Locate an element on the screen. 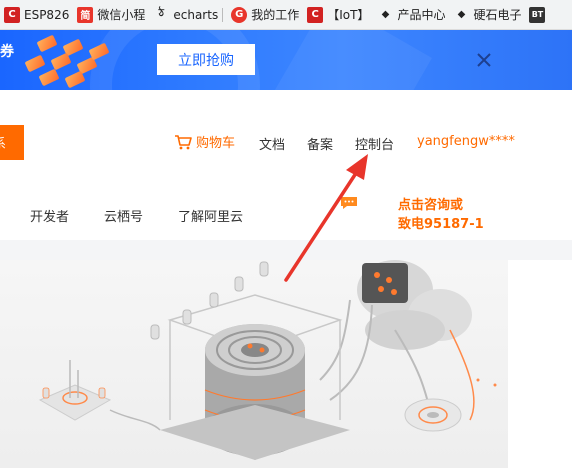 This screenshot has height=468, width=572. bookmark-bt: BT is located at coordinates (539, 15).